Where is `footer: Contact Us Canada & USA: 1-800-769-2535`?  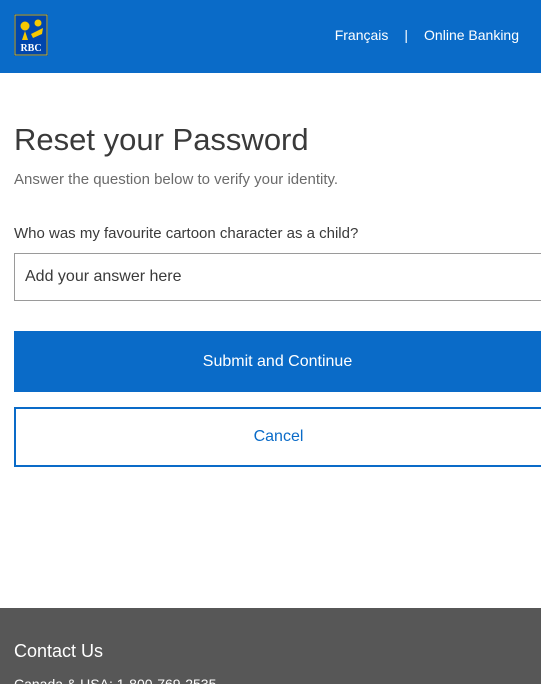
footer: Contact Us Canada & USA: 1-800-769-2535 is located at coordinates (270, 646).